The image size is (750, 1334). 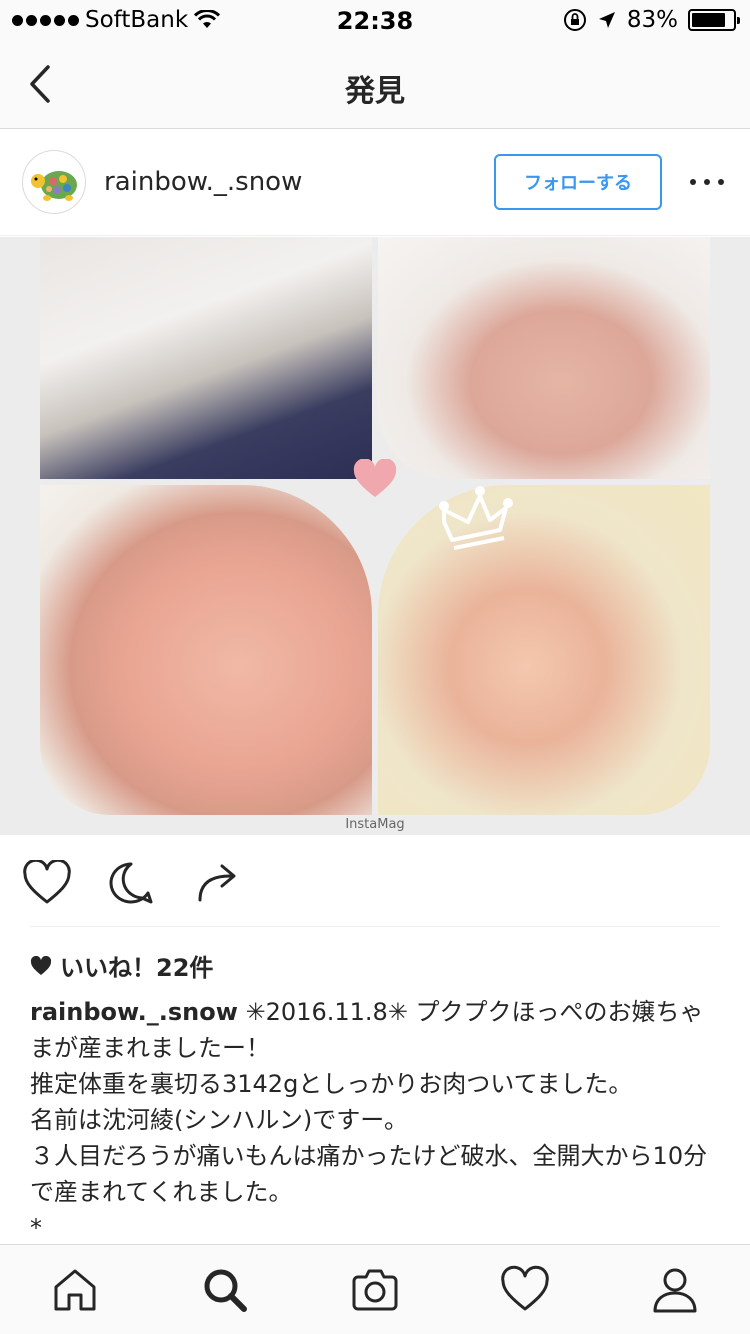 I want to click on activity-heart-icon, so click(x=525, y=1288).